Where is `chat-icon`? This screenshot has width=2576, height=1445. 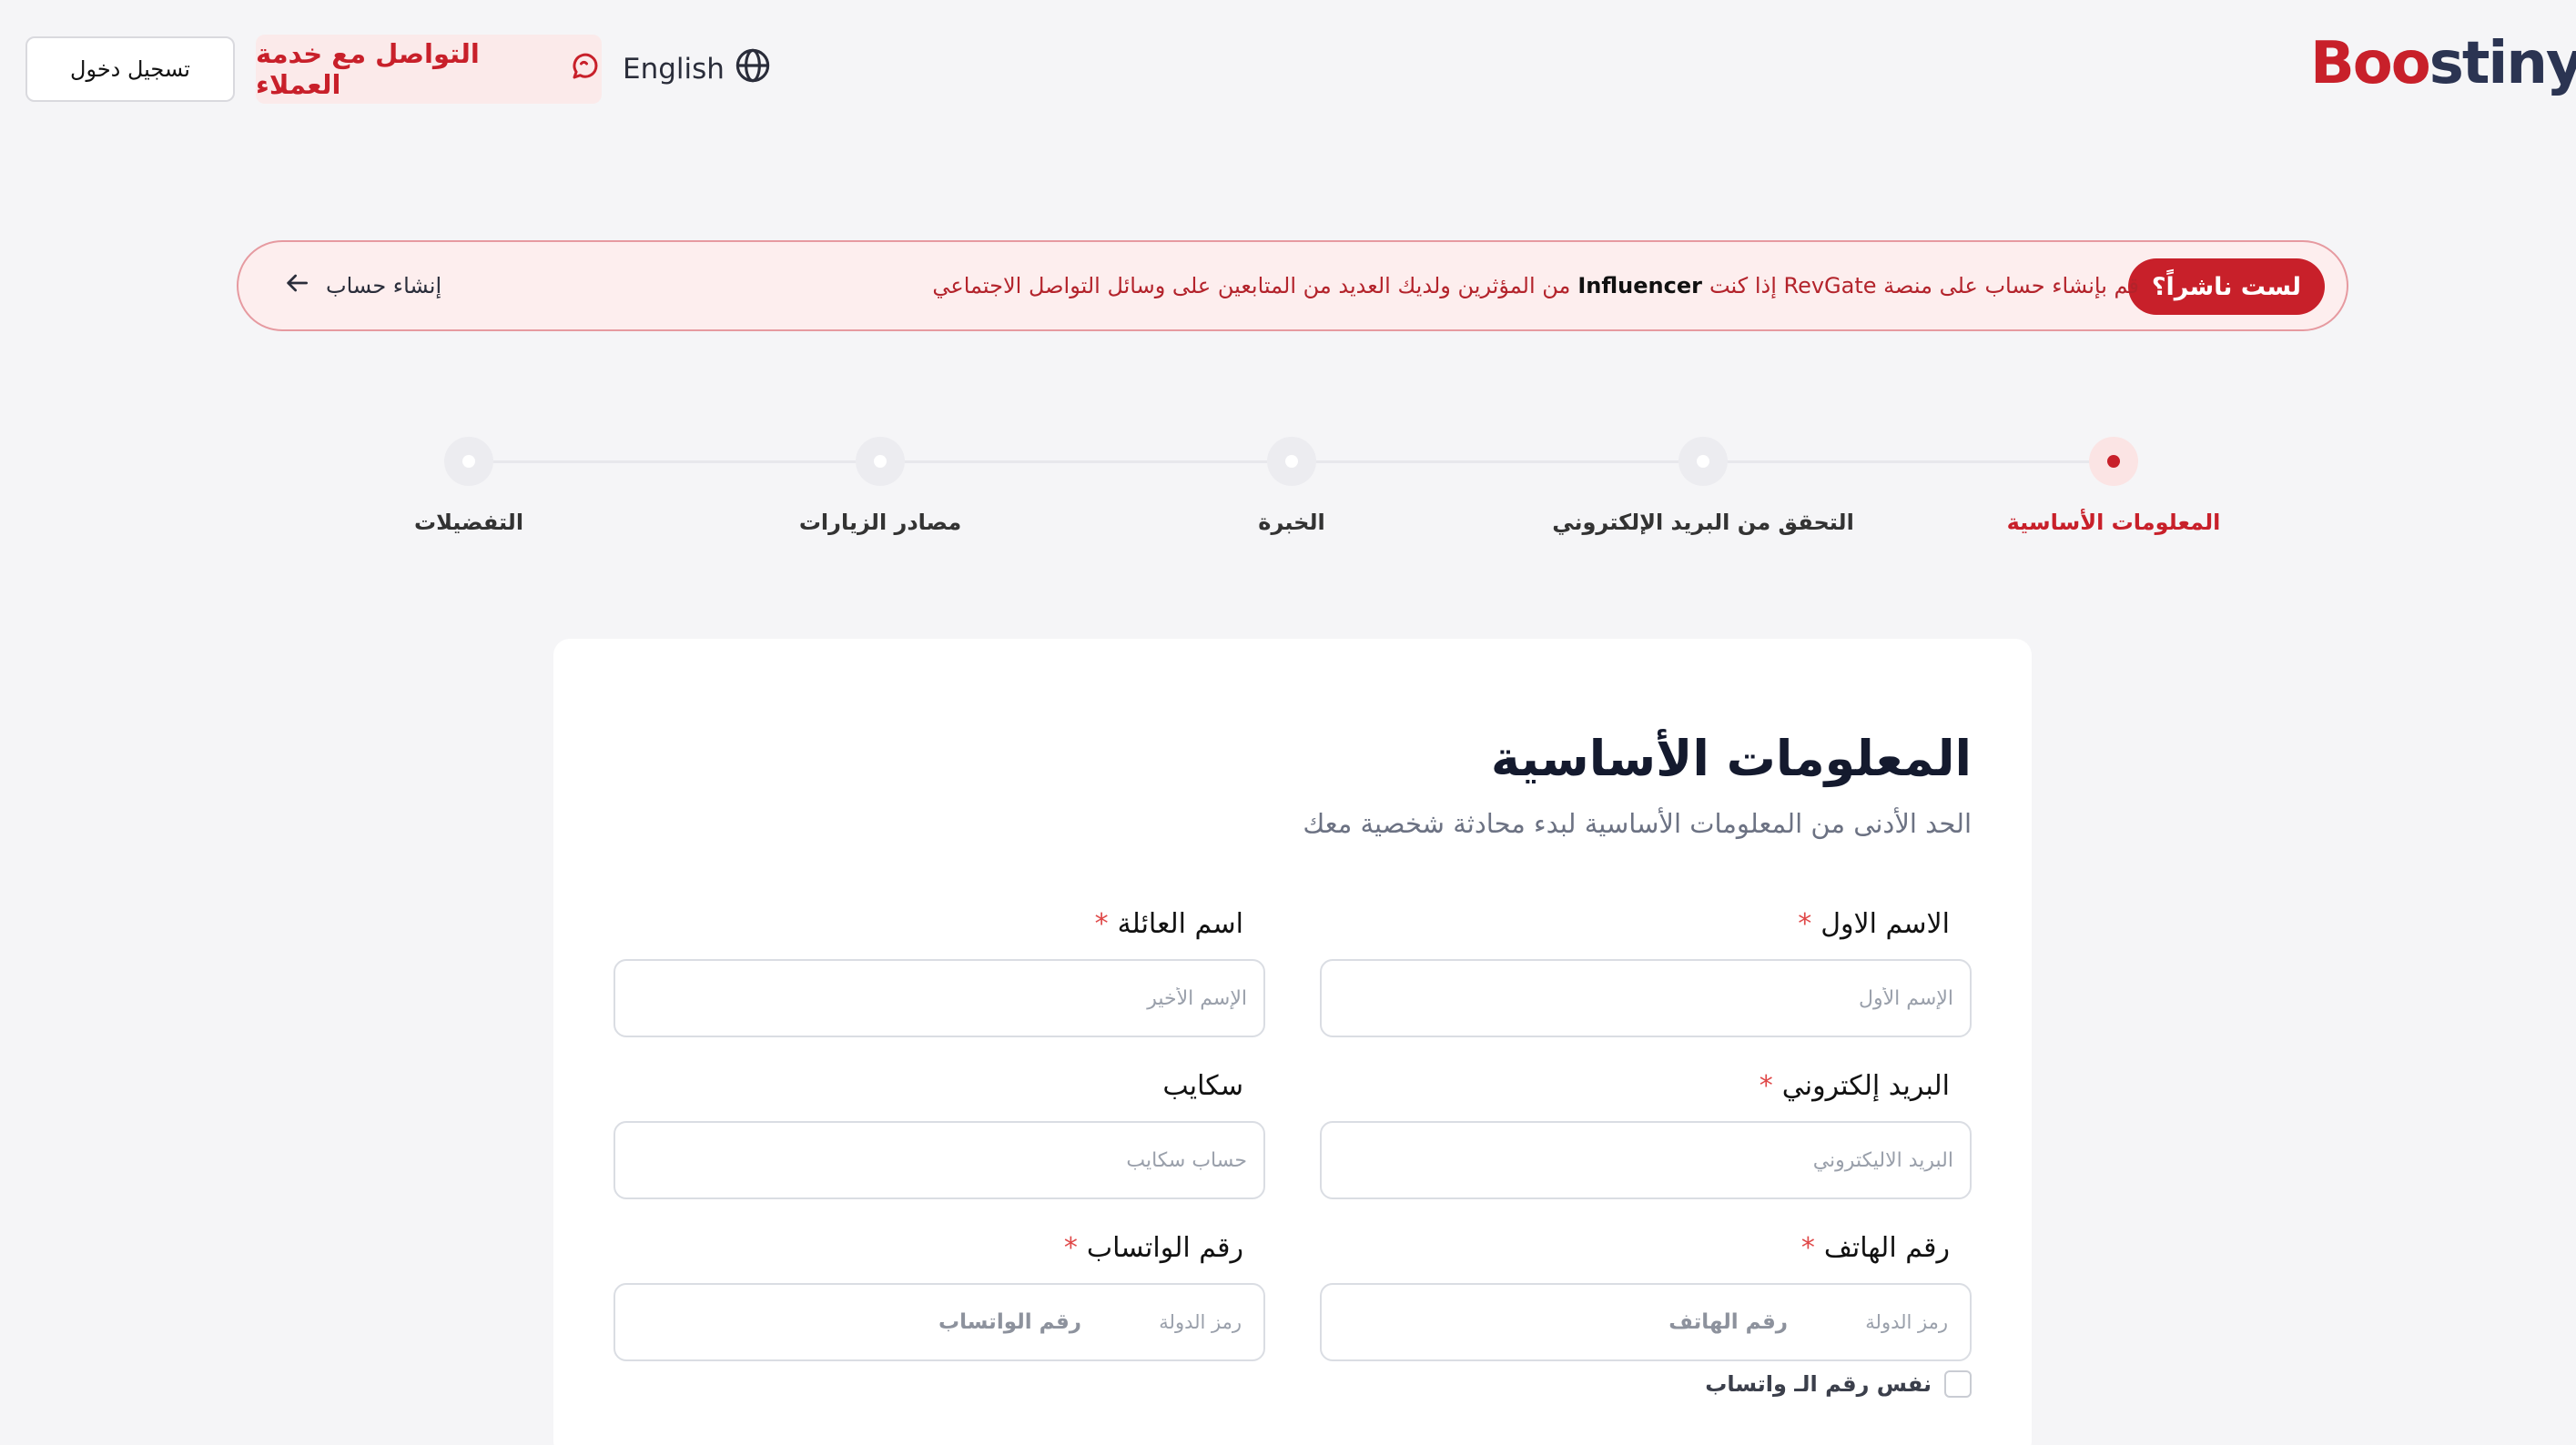
chat-icon is located at coordinates (585, 69).